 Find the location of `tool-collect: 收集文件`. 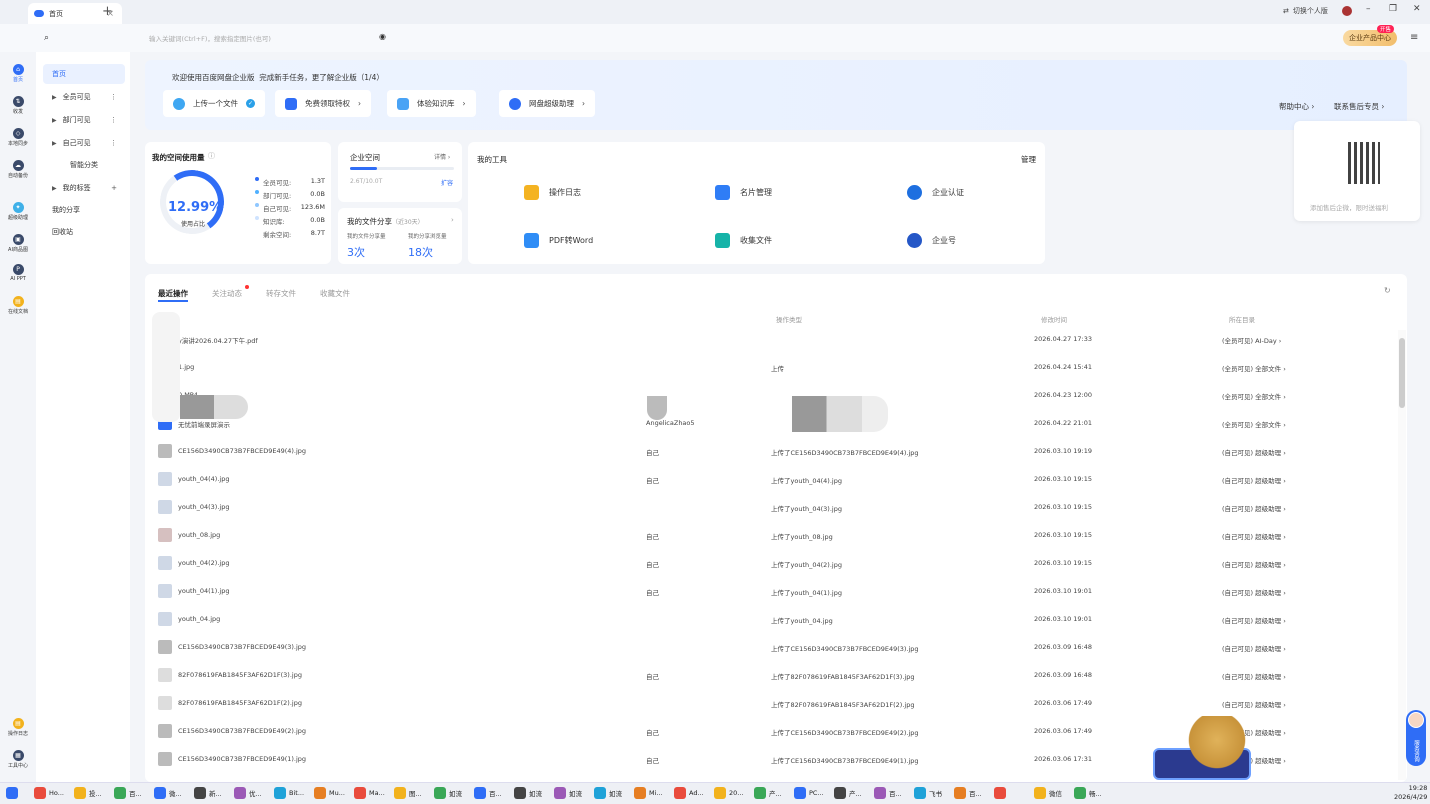

tool-collect: 收集文件 is located at coordinates (743, 240).